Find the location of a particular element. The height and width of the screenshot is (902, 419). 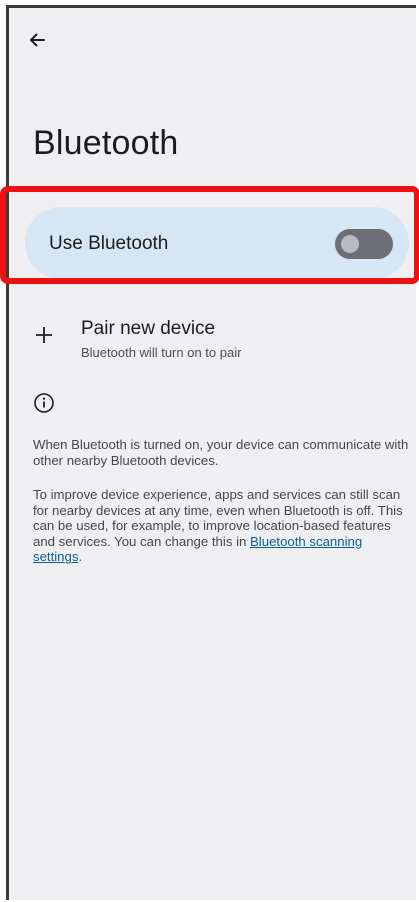

pair-new-device-title: Pair new device is located at coordinates (148, 328).